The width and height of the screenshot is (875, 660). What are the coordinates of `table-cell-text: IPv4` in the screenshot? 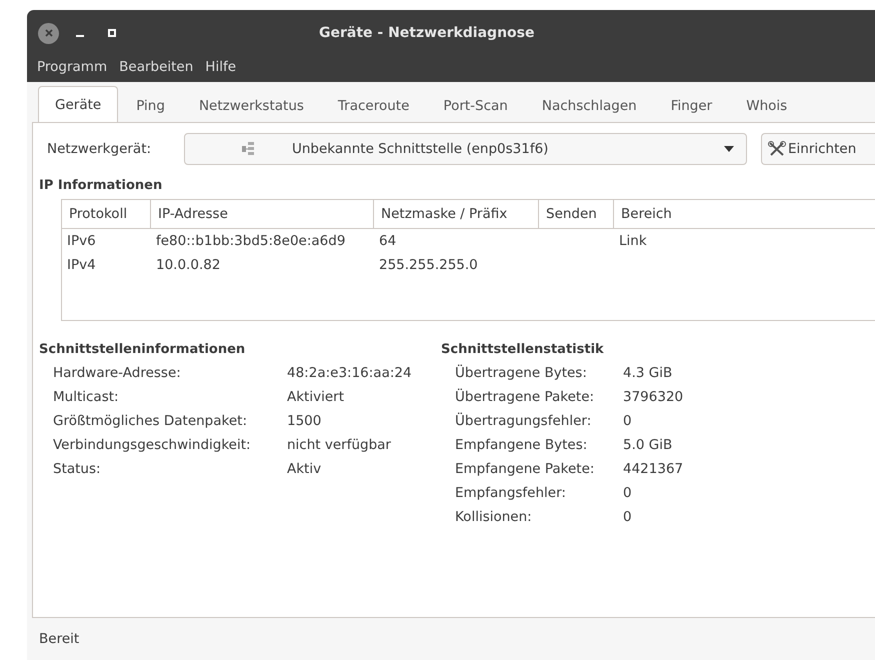 It's located at (81, 265).